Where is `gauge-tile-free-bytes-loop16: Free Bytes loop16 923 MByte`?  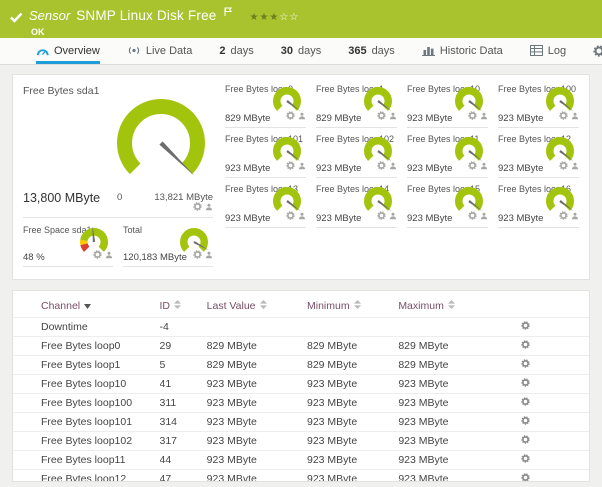
gauge-tile-free-bytes-loop16: Free Bytes loop16 923 MByte is located at coordinates (538, 204).